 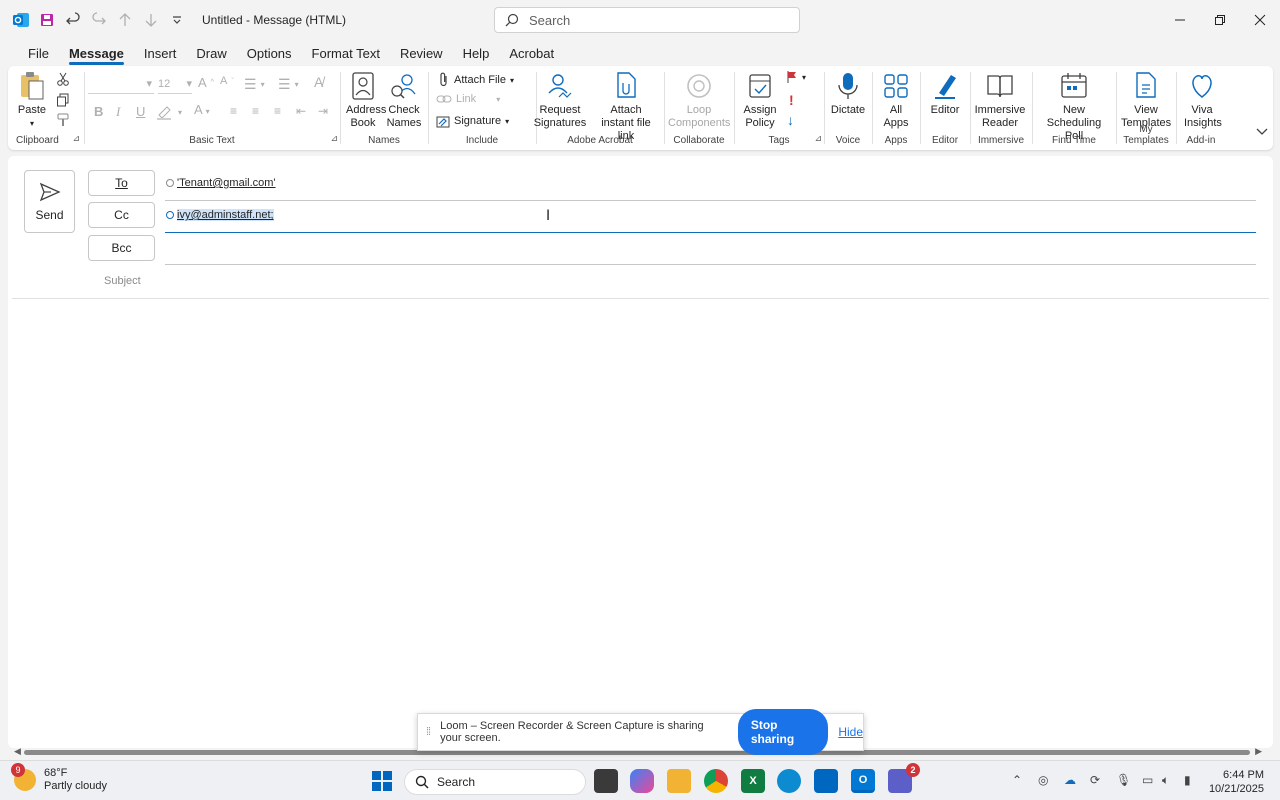 What do you see at coordinates (606, 781) in the screenshot?
I see `task-view-icon` at bounding box center [606, 781].